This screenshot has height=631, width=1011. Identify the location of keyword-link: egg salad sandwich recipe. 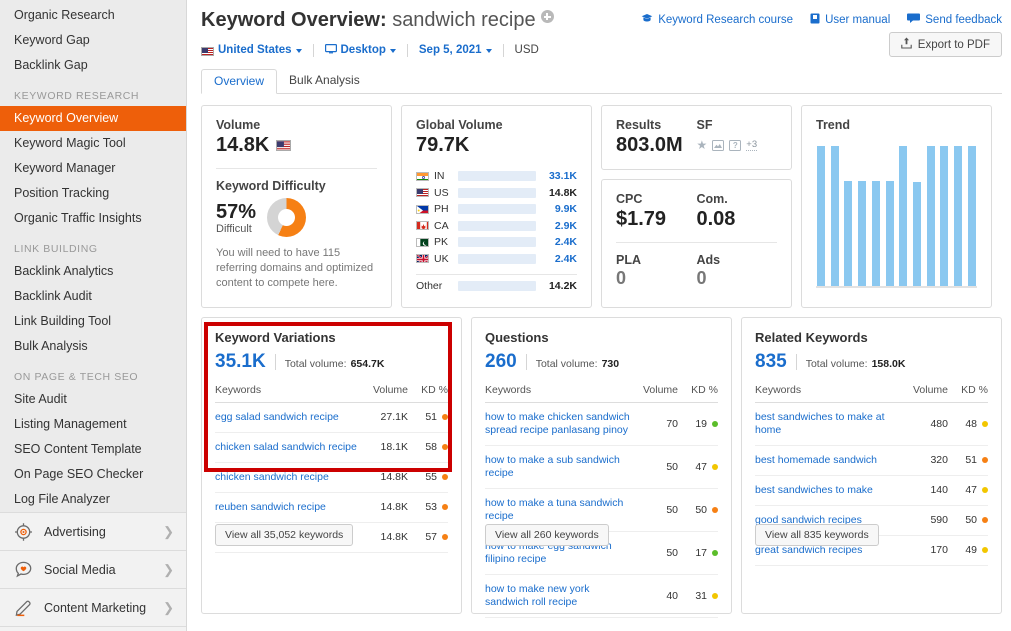
(288, 417).